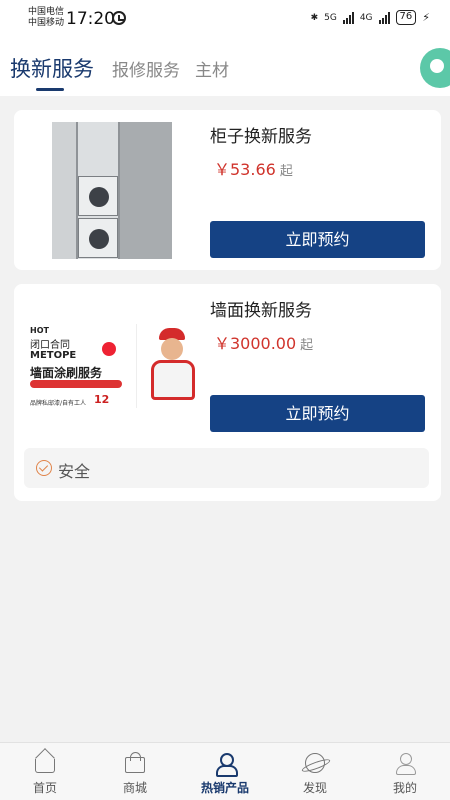  I want to click on hot-products-icon, so click(226, 765).